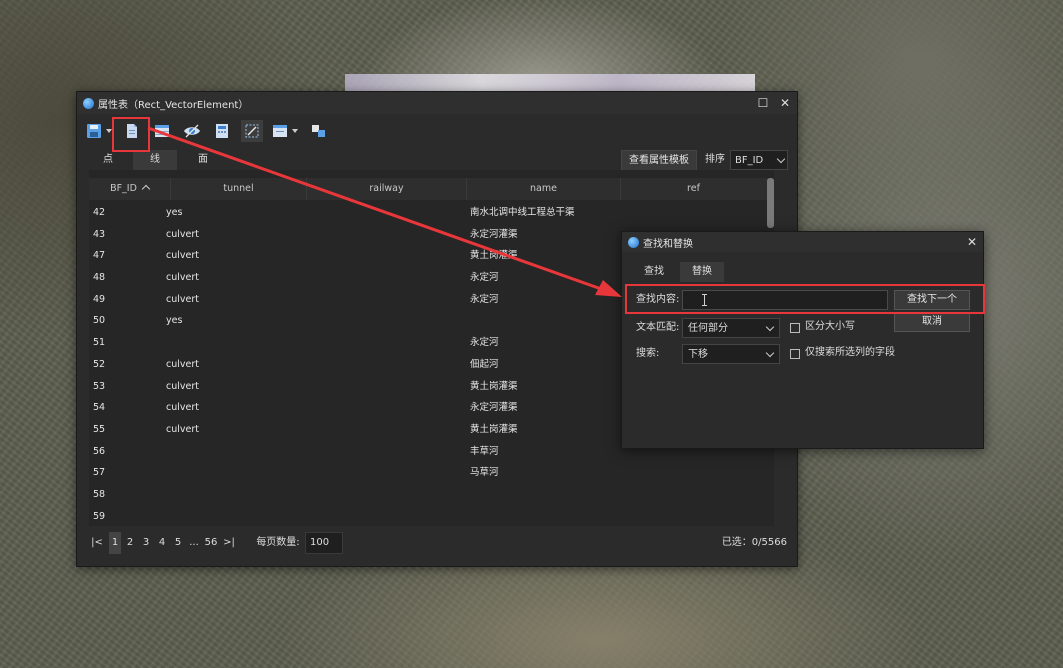  I want to click on arrow-head, so click(608, 288).